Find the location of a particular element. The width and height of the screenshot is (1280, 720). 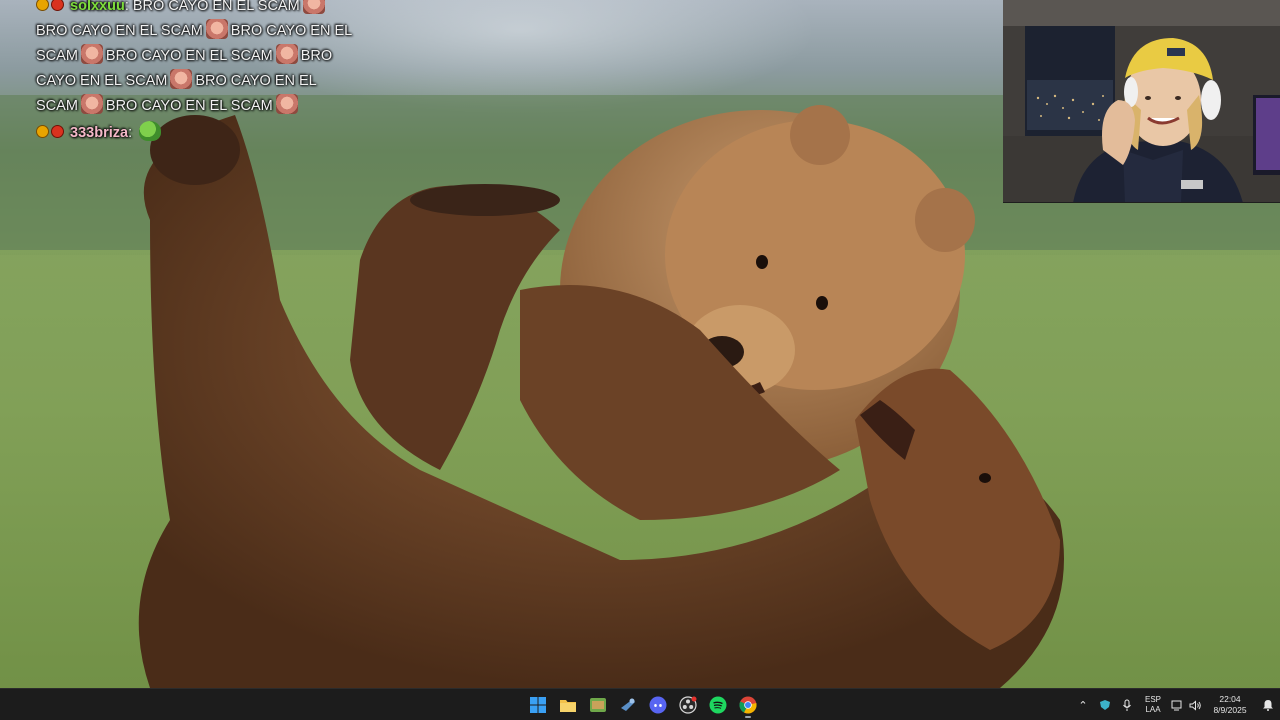

clock-date: 8/9/2025 is located at coordinates (1230, 710).